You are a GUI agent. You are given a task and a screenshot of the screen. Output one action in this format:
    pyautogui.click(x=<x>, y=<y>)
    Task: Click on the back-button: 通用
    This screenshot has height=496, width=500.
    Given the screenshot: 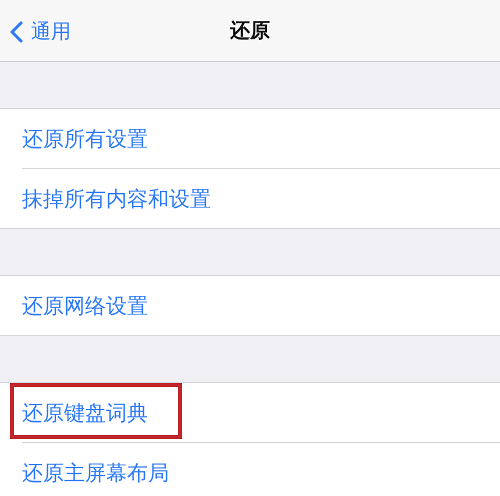 What is the action you would take?
    pyautogui.click(x=40, y=31)
    